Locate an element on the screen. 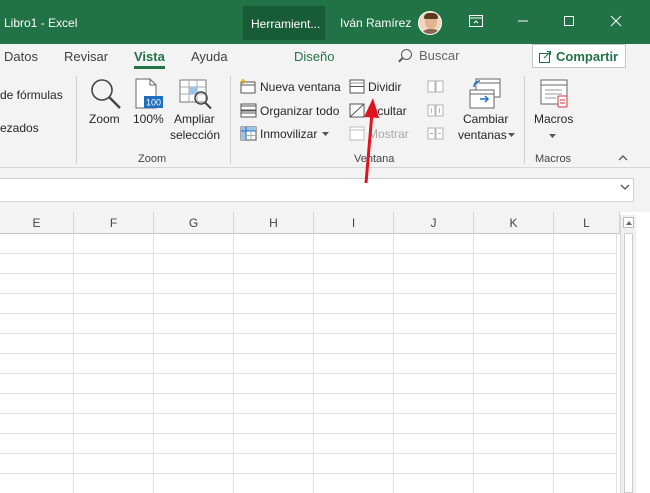 This screenshot has height=493, width=650. user-name: Iván Ramírez is located at coordinates (375, 23).